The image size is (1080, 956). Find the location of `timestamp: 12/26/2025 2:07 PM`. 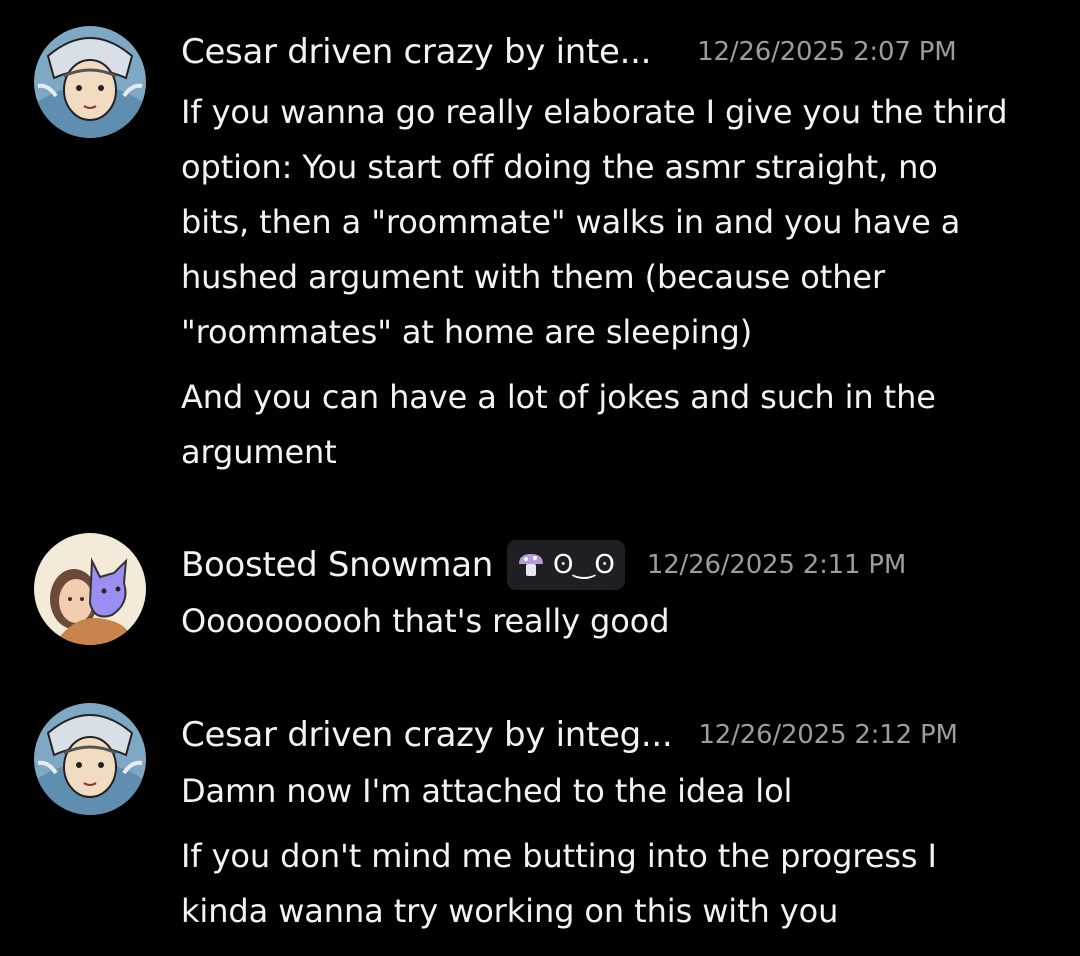

timestamp: 12/26/2025 2:07 PM is located at coordinates (826, 52).